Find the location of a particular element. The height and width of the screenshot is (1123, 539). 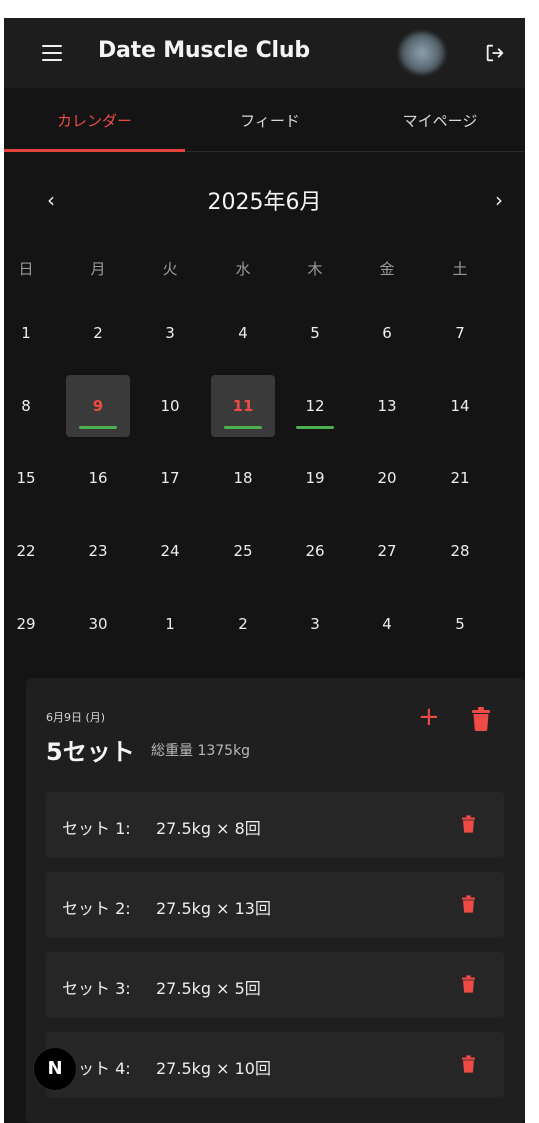

day-number: 23 is located at coordinates (98, 551).